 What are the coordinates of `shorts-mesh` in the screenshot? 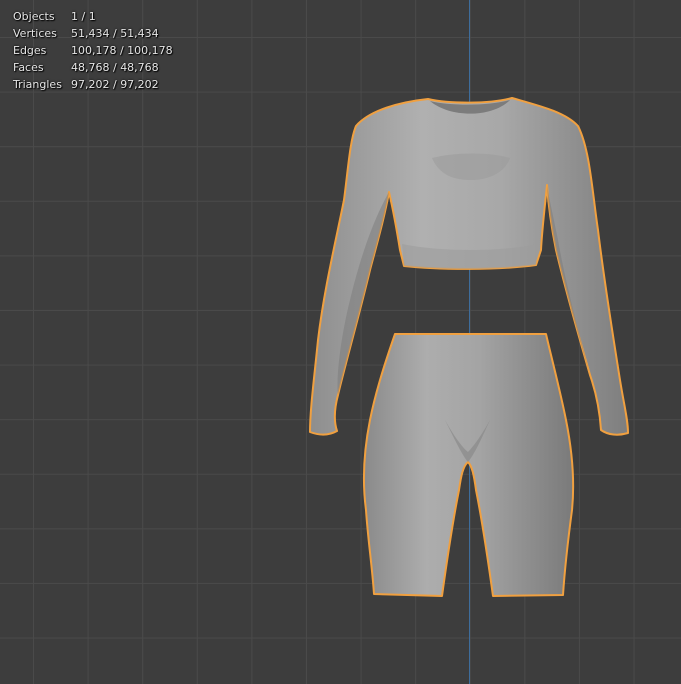 It's located at (468, 465).